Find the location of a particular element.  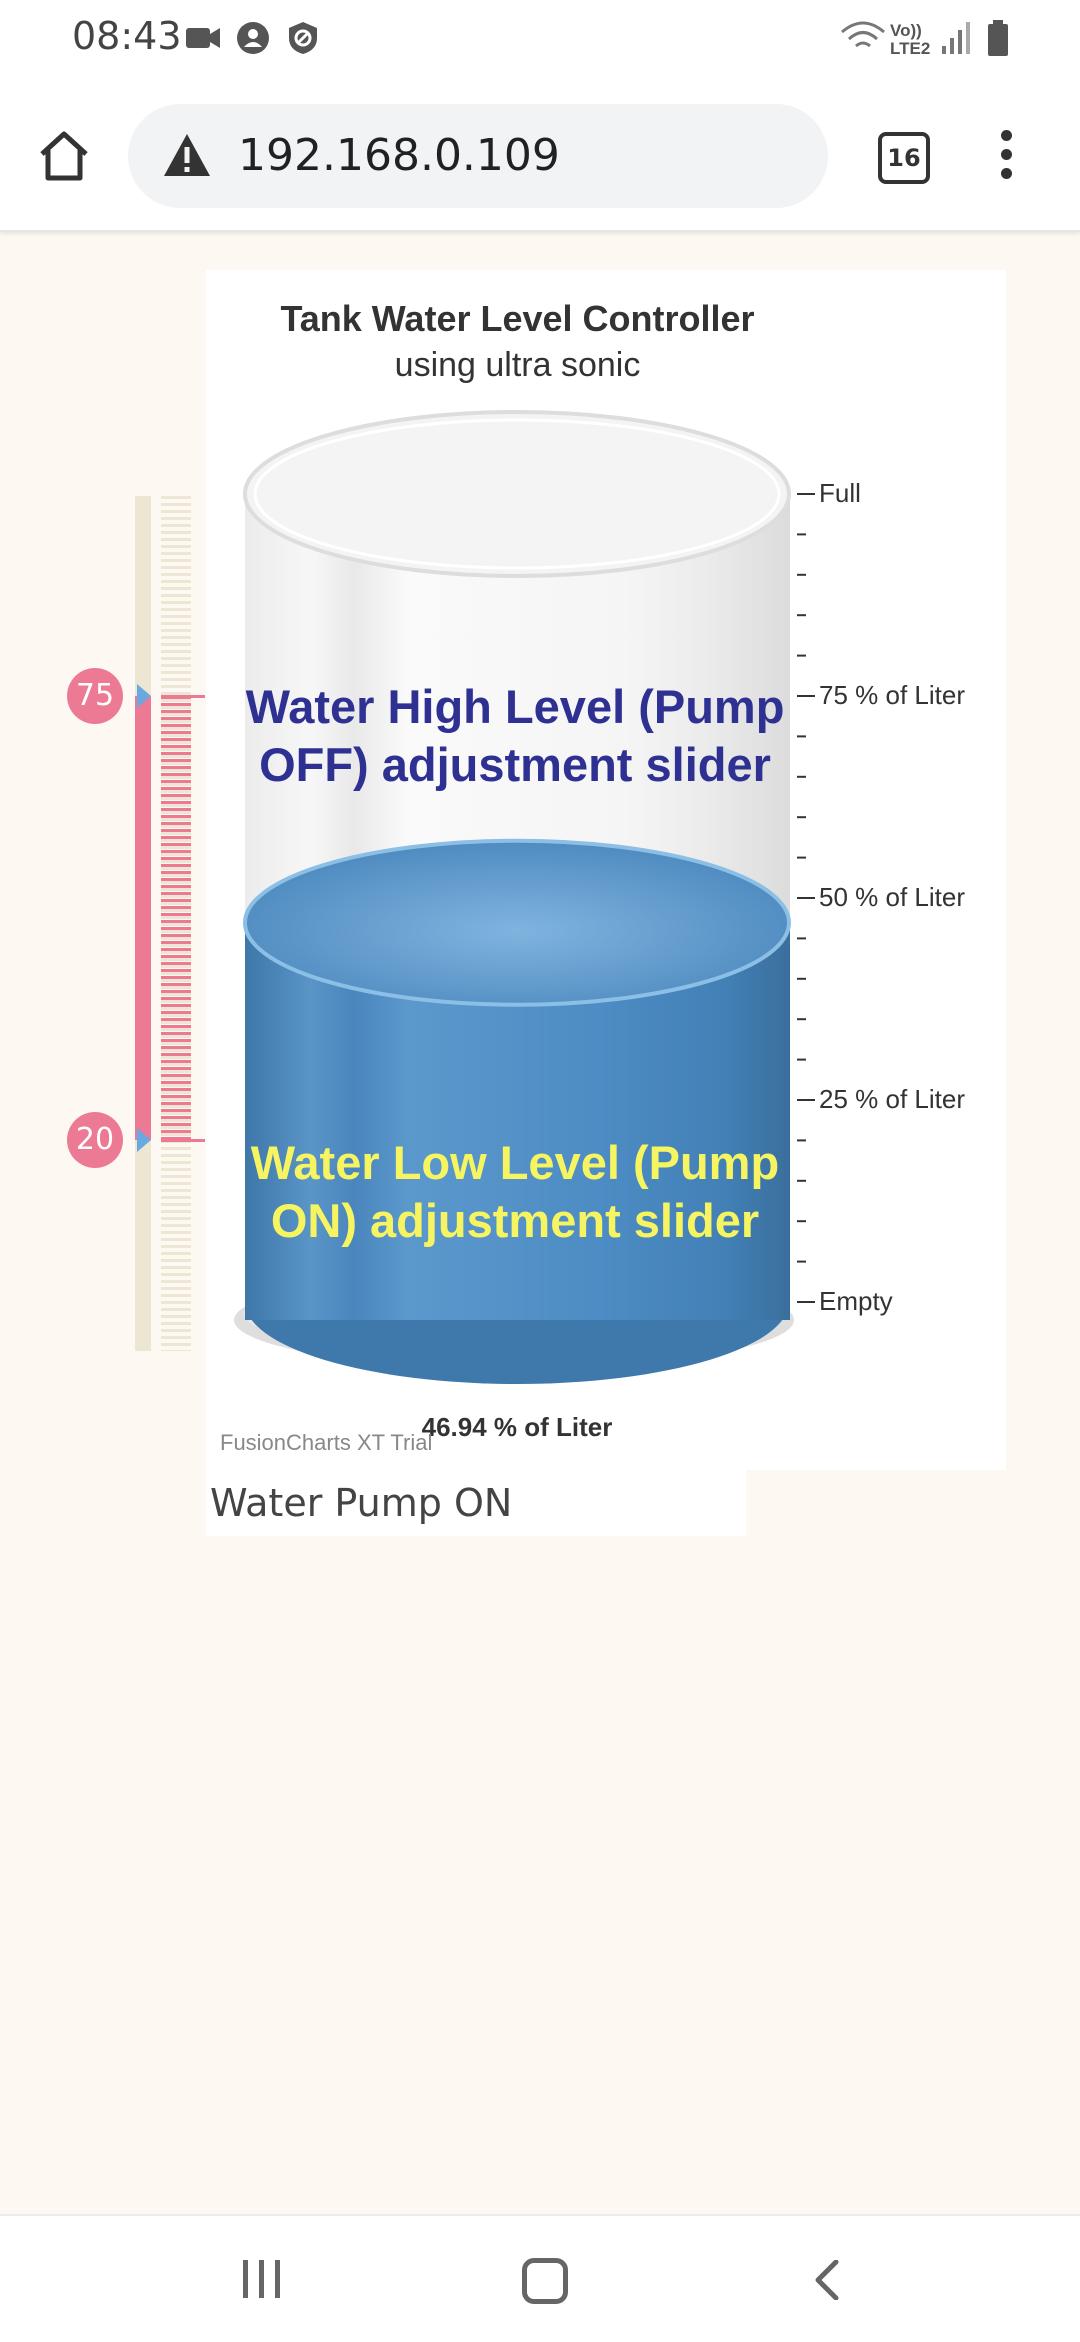

slider-high-marker is located at coordinates (183, 696).